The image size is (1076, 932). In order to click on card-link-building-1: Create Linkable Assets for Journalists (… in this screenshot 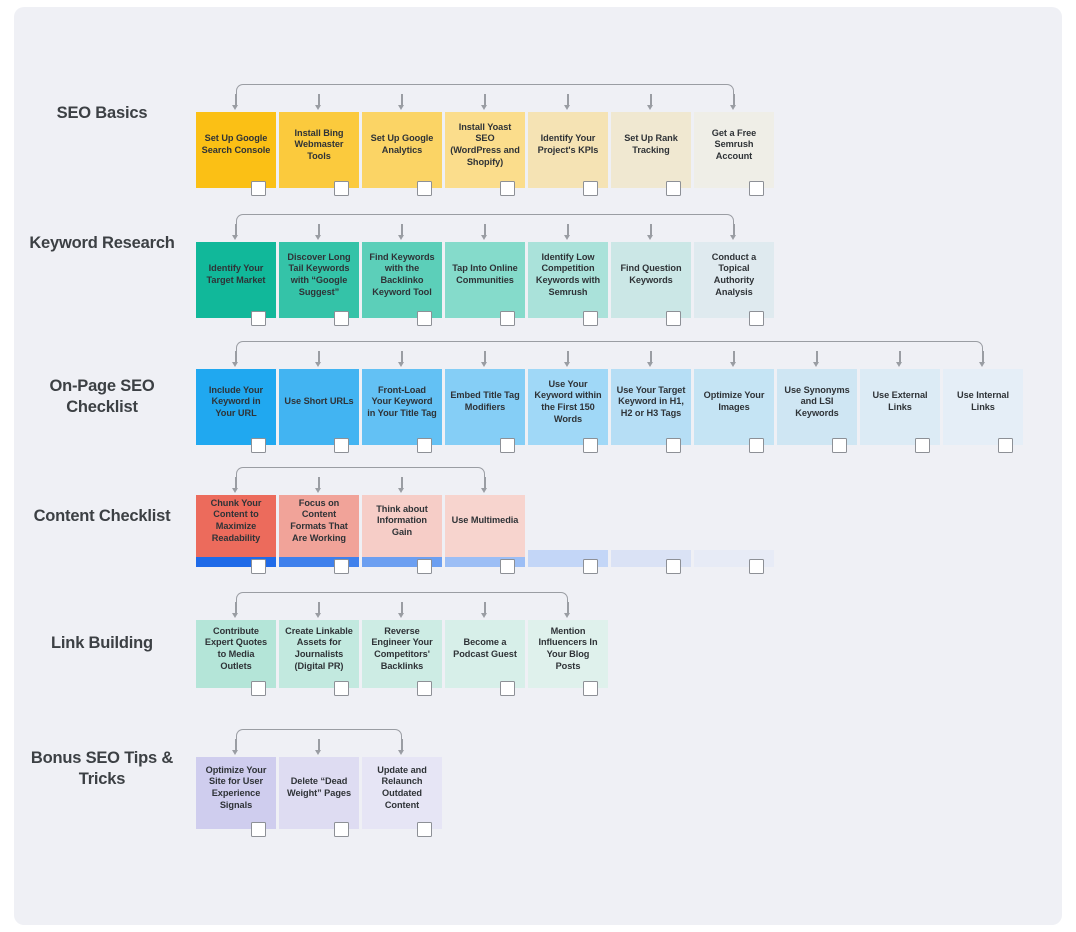, I will do `click(319, 654)`.